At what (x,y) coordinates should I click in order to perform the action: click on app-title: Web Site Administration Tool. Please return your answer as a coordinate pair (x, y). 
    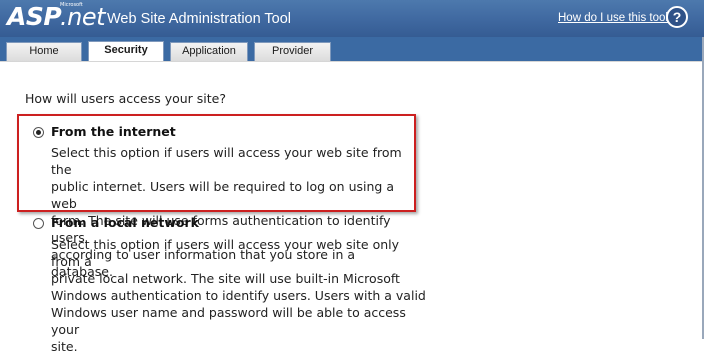
    Looking at the image, I should click on (199, 19).